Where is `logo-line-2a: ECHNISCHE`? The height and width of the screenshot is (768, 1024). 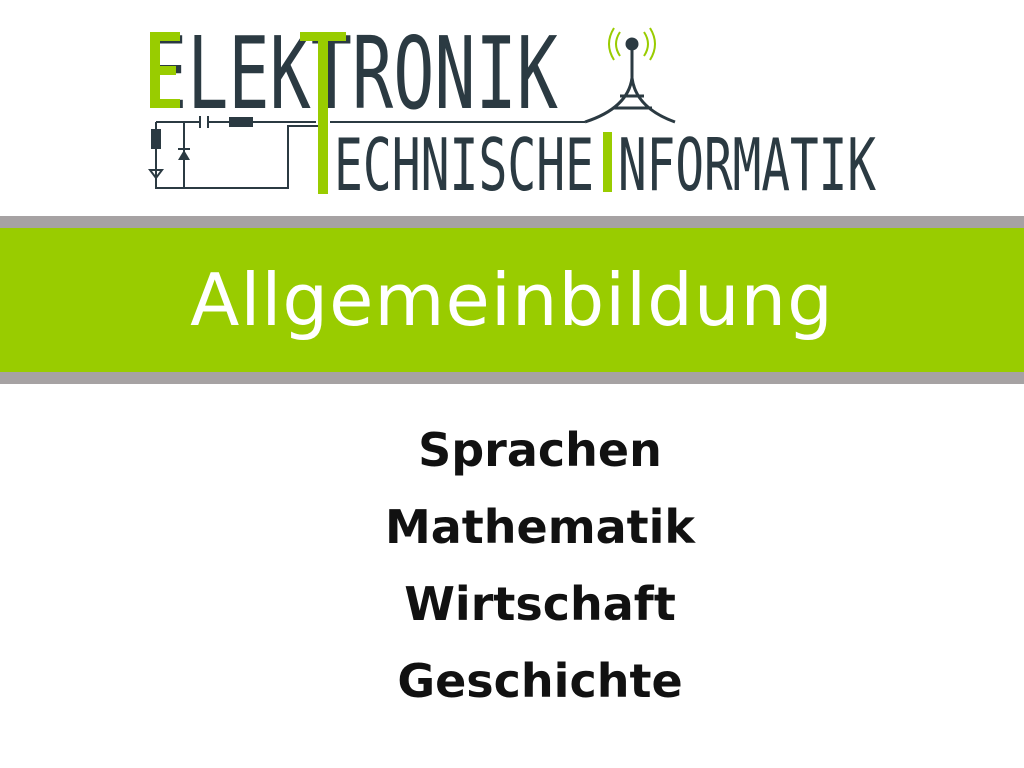 logo-line-2a: ECHNISCHE is located at coordinates (464, 160).